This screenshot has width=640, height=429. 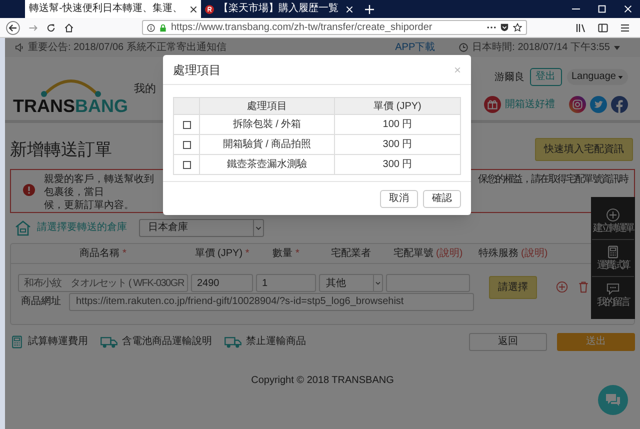 What do you see at coordinates (428, 283) in the screenshot?
I see `tracking-number-field` at bounding box center [428, 283].